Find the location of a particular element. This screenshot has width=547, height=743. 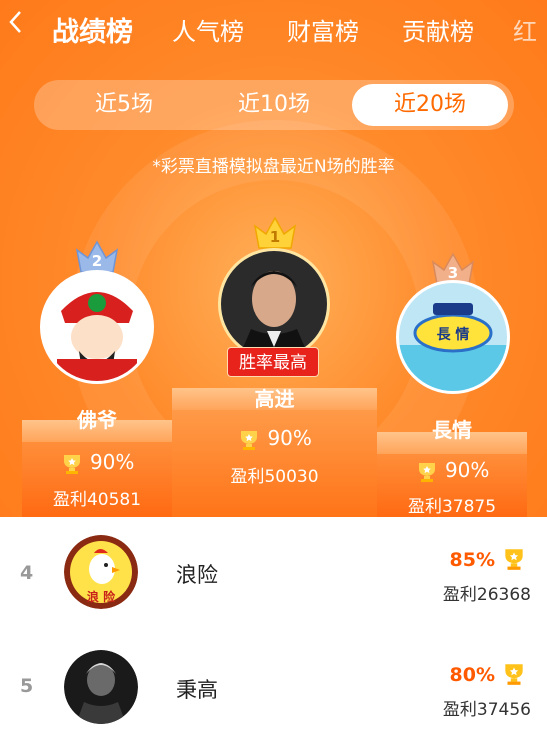

tab-wealth: 财富榜 is located at coordinates (323, 29).